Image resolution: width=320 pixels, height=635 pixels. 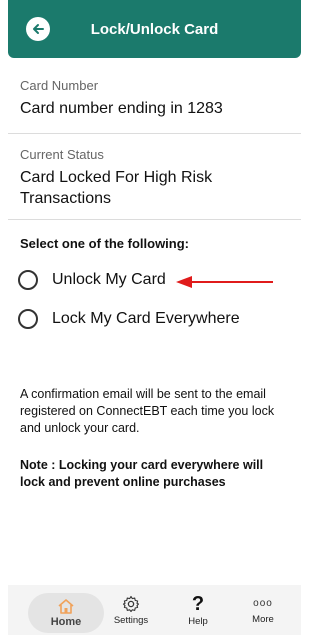 I want to click on lock-everywhere-option: Lock My Card Everywhere, so click(x=129, y=319).